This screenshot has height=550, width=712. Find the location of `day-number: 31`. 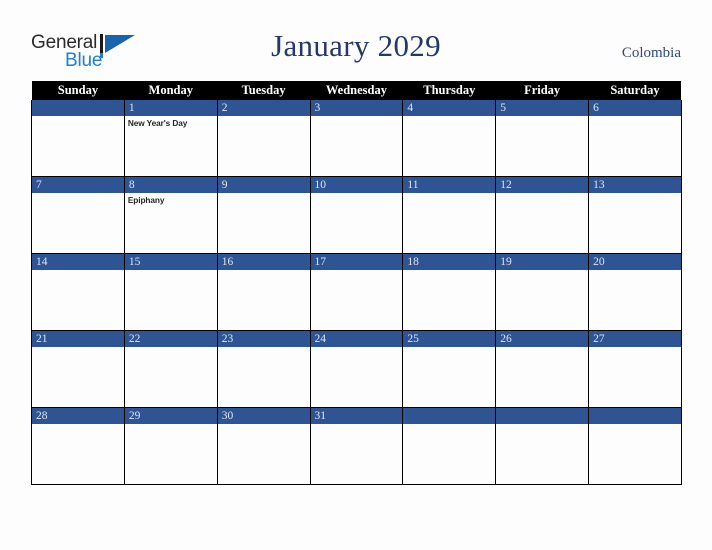

day-number: 31 is located at coordinates (356, 416).